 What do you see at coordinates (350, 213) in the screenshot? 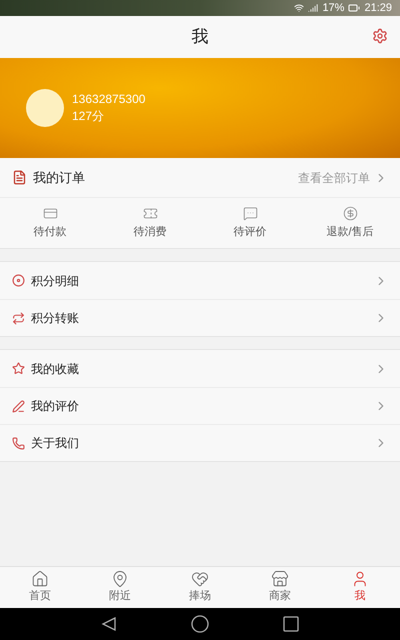
I see `coin-icon` at bounding box center [350, 213].